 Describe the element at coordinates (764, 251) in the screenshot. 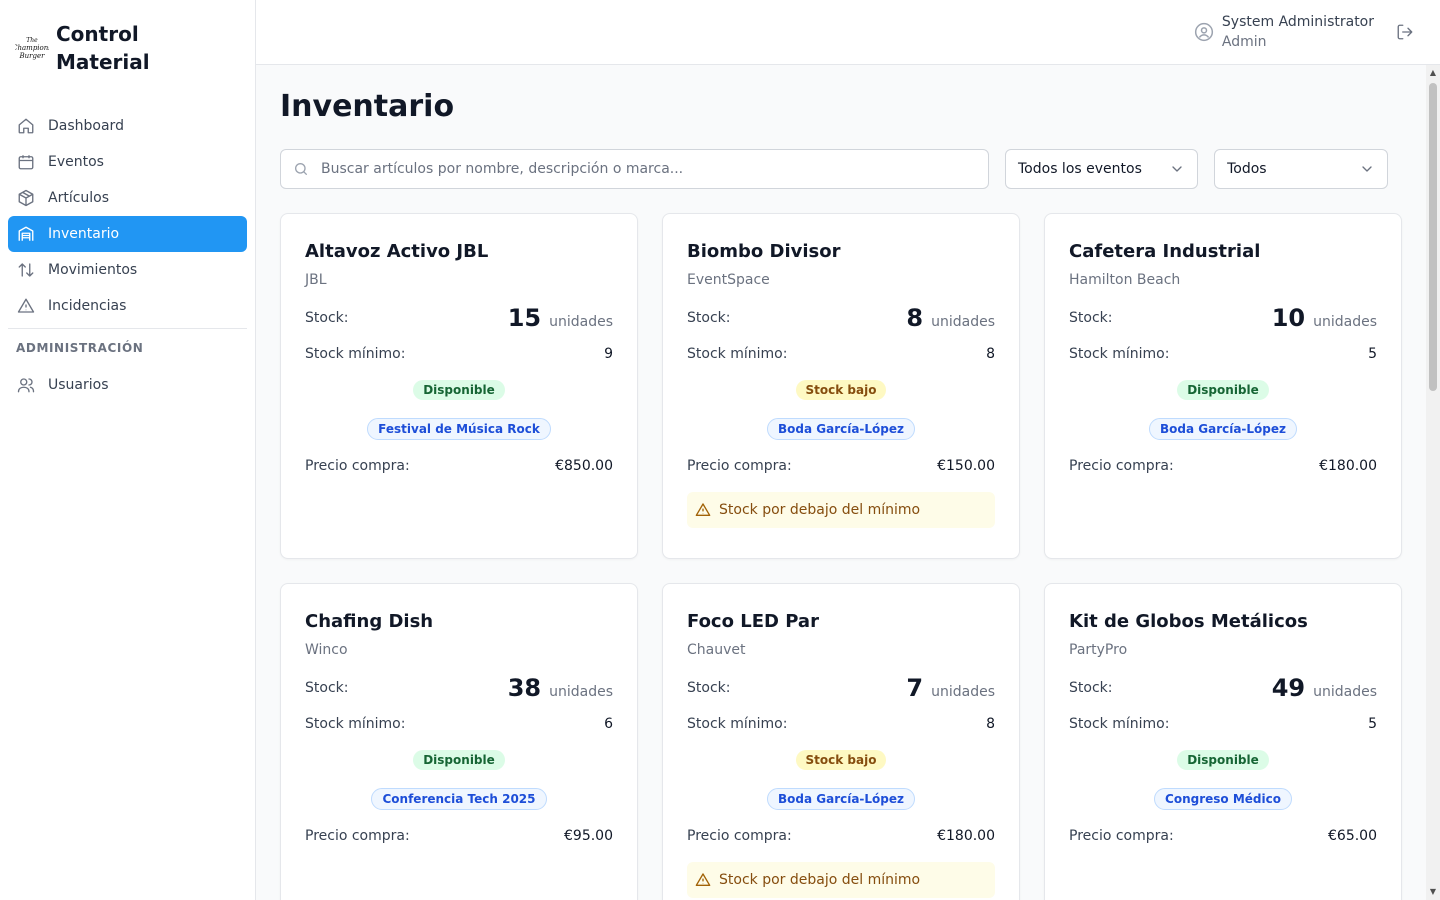

I see `item-name: Biombo Divisor` at that location.